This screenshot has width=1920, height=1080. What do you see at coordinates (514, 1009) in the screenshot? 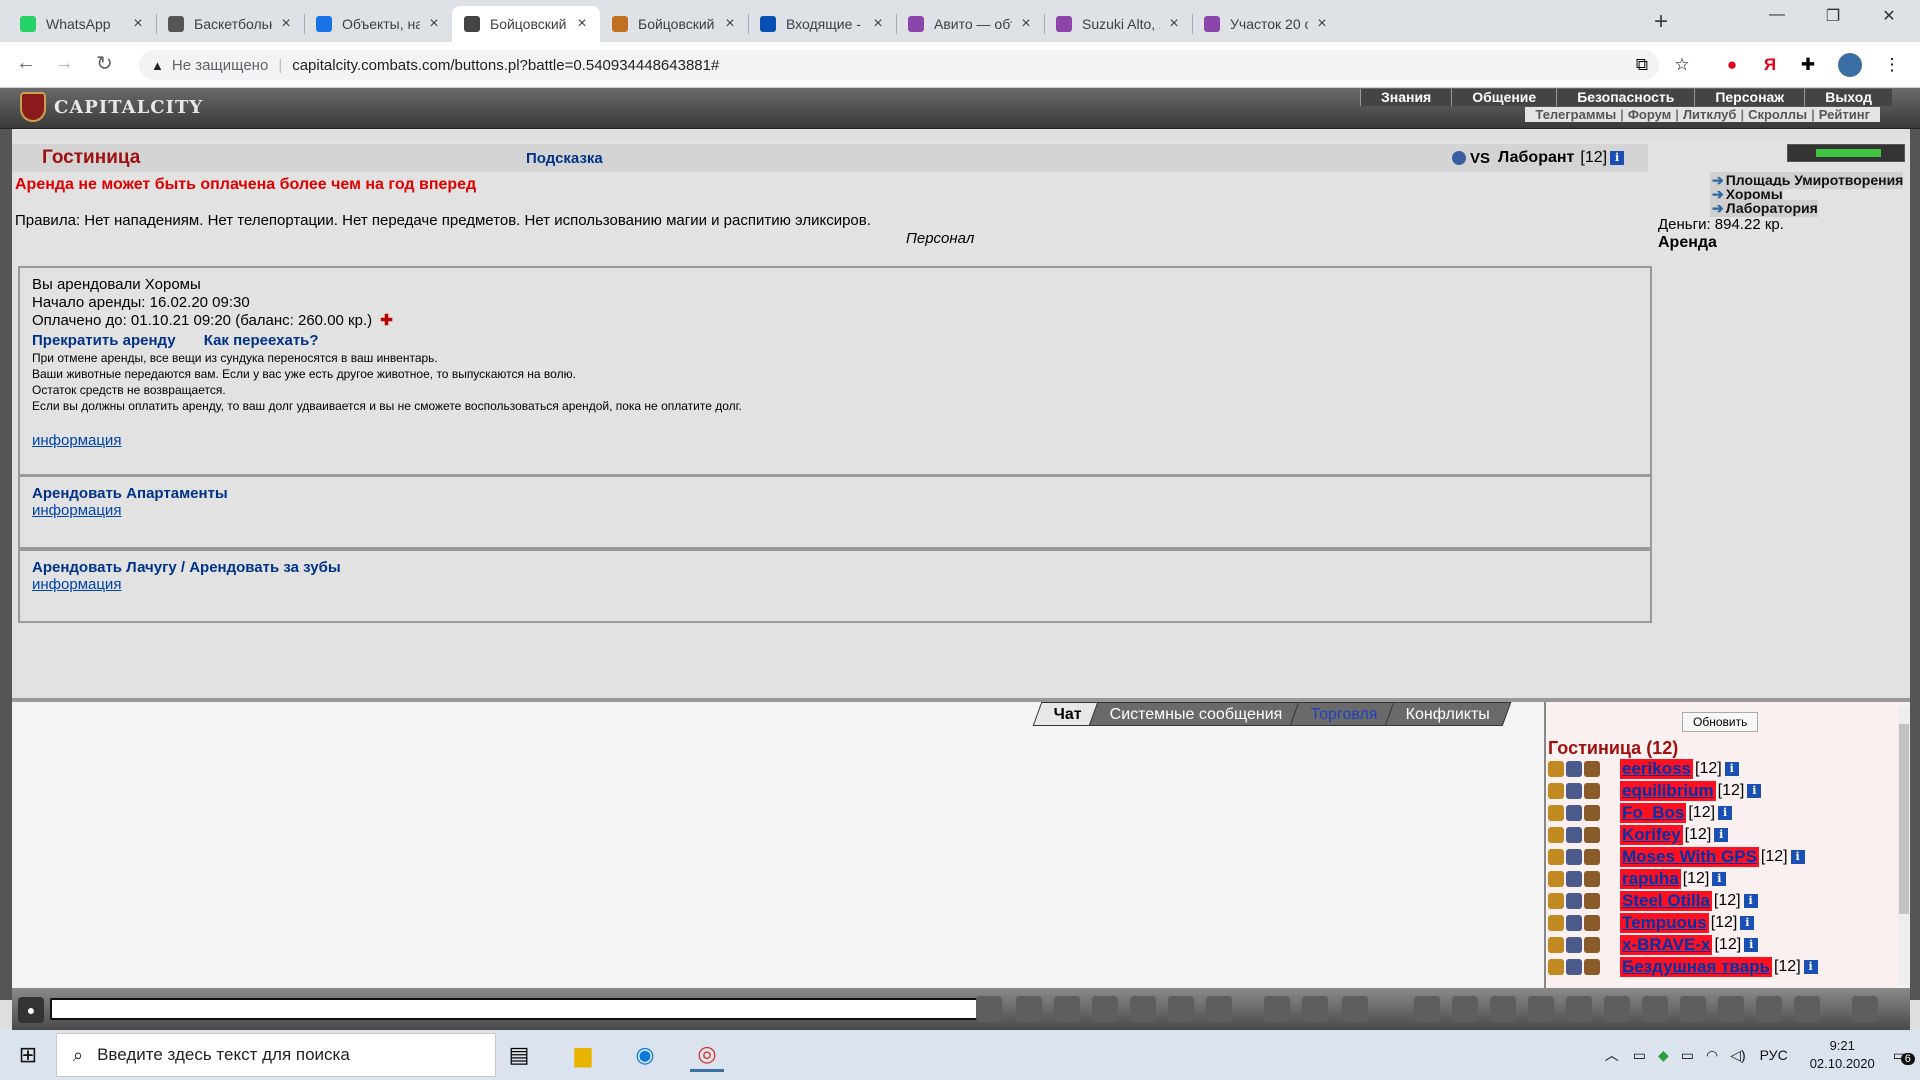
I see `chat-input` at bounding box center [514, 1009].